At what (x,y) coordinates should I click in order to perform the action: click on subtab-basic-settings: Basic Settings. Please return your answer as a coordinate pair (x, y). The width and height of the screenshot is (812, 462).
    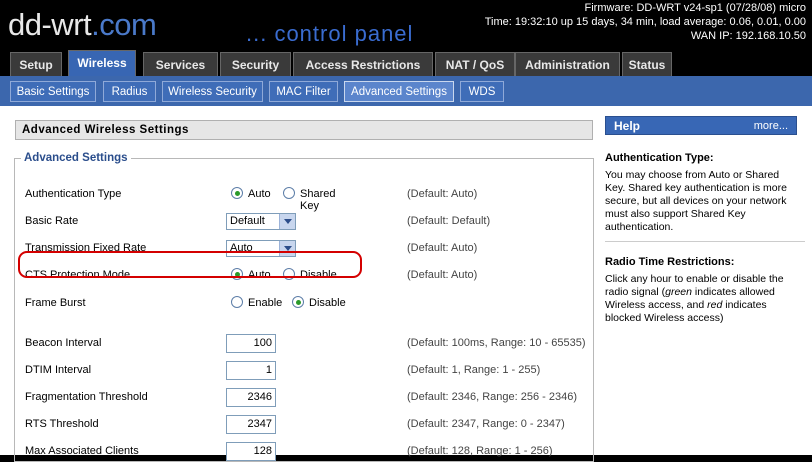
    Looking at the image, I should click on (53, 91).